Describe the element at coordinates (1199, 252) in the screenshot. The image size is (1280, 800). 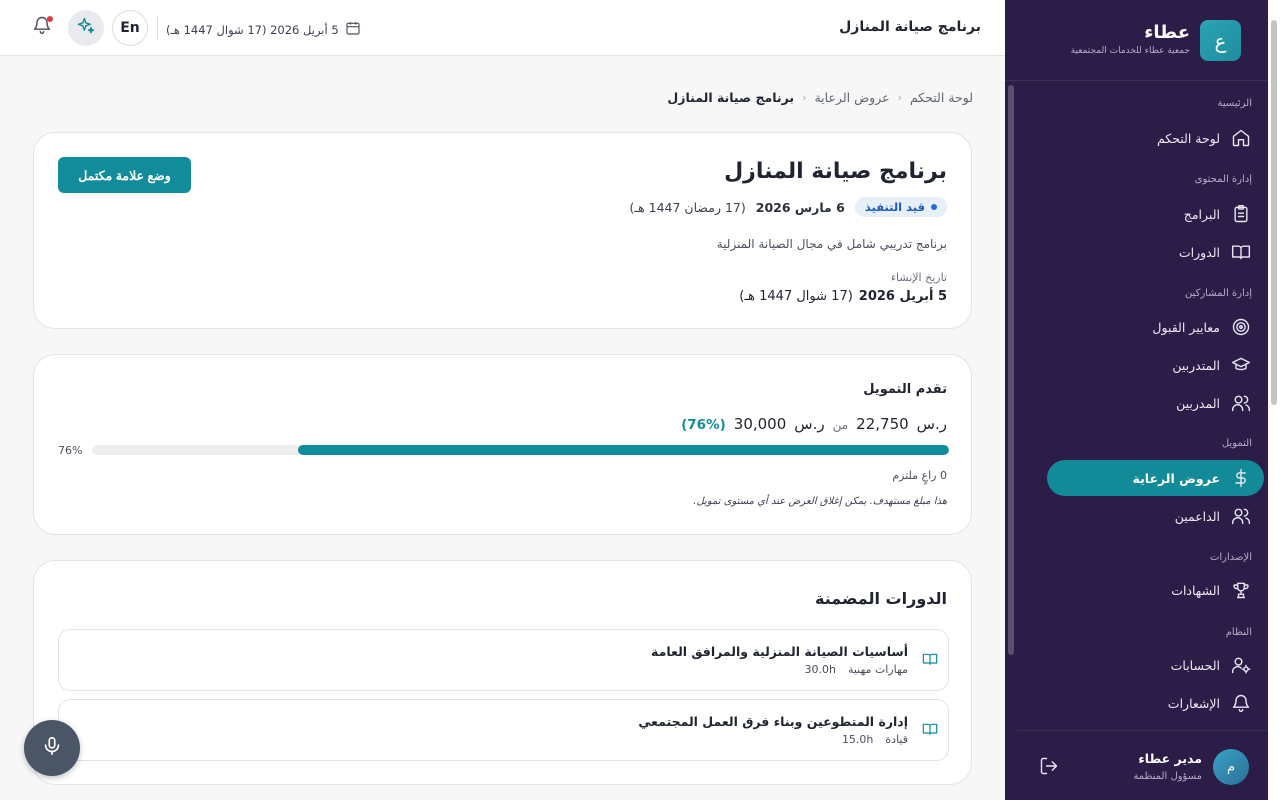
I see `sidebar-item-label: الدورات` at that location.